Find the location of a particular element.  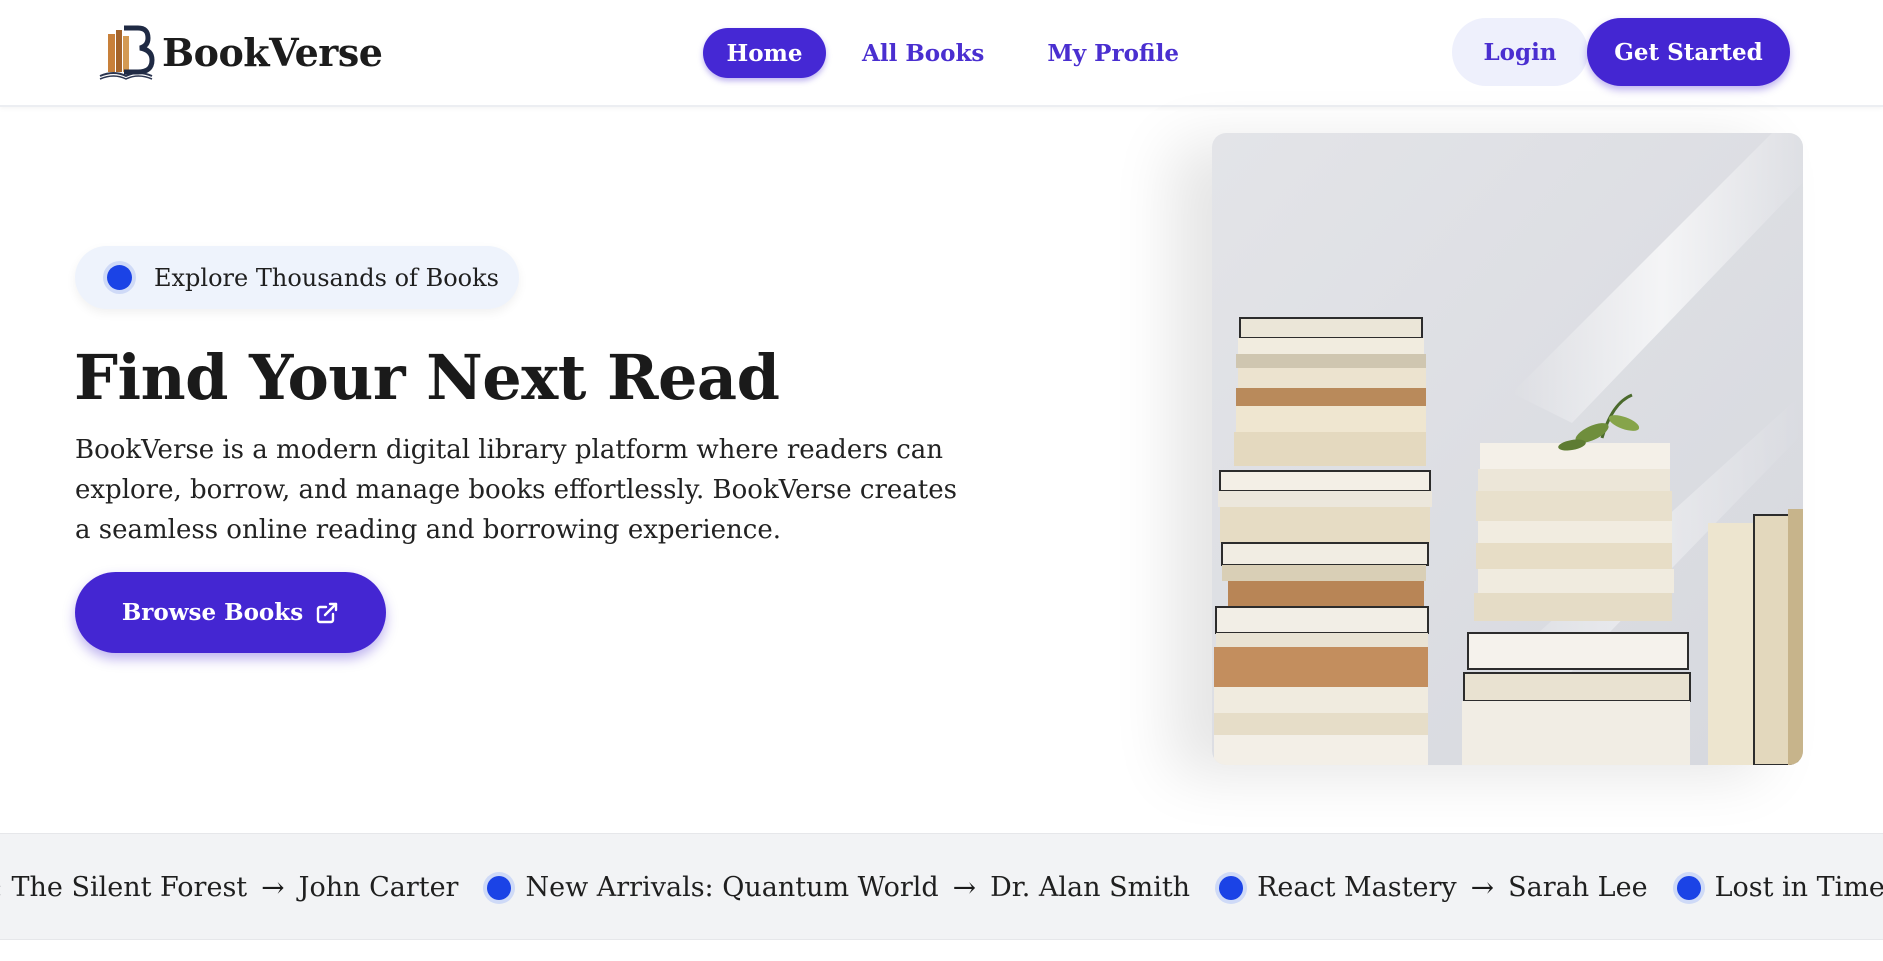

ticker-title: vals: The Silent Forest is located at coordinates (124, 887).